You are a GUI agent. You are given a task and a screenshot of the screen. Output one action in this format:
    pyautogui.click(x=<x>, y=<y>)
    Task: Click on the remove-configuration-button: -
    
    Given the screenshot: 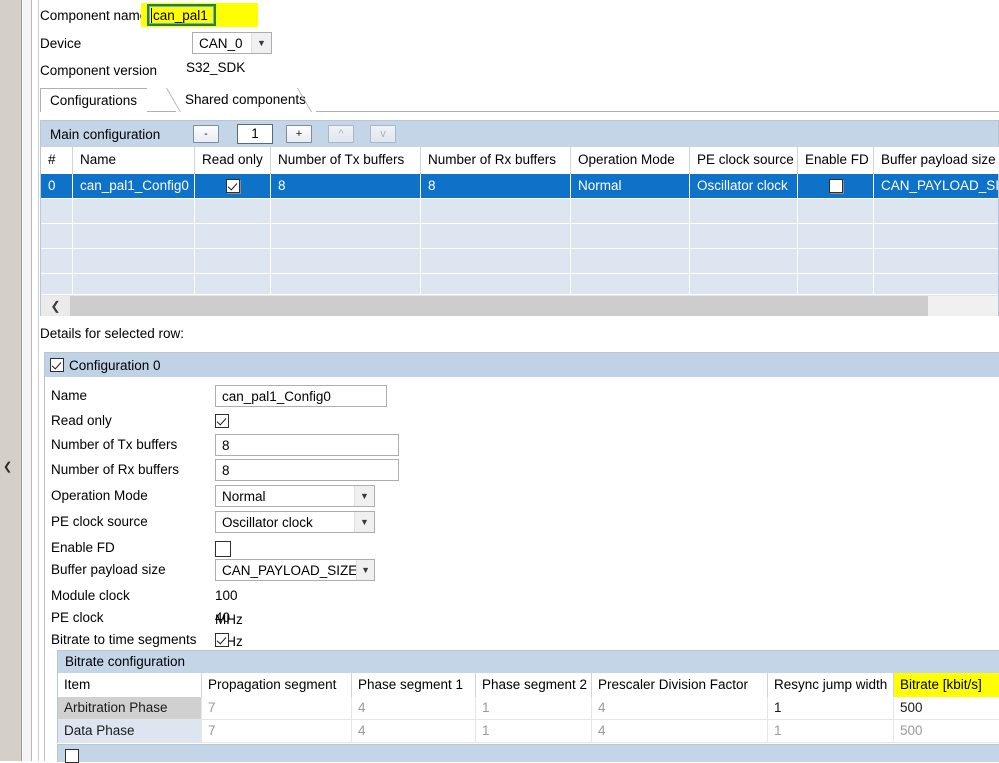 What is the action you would take?
    pyautogui.click(x=206, y=134)
    